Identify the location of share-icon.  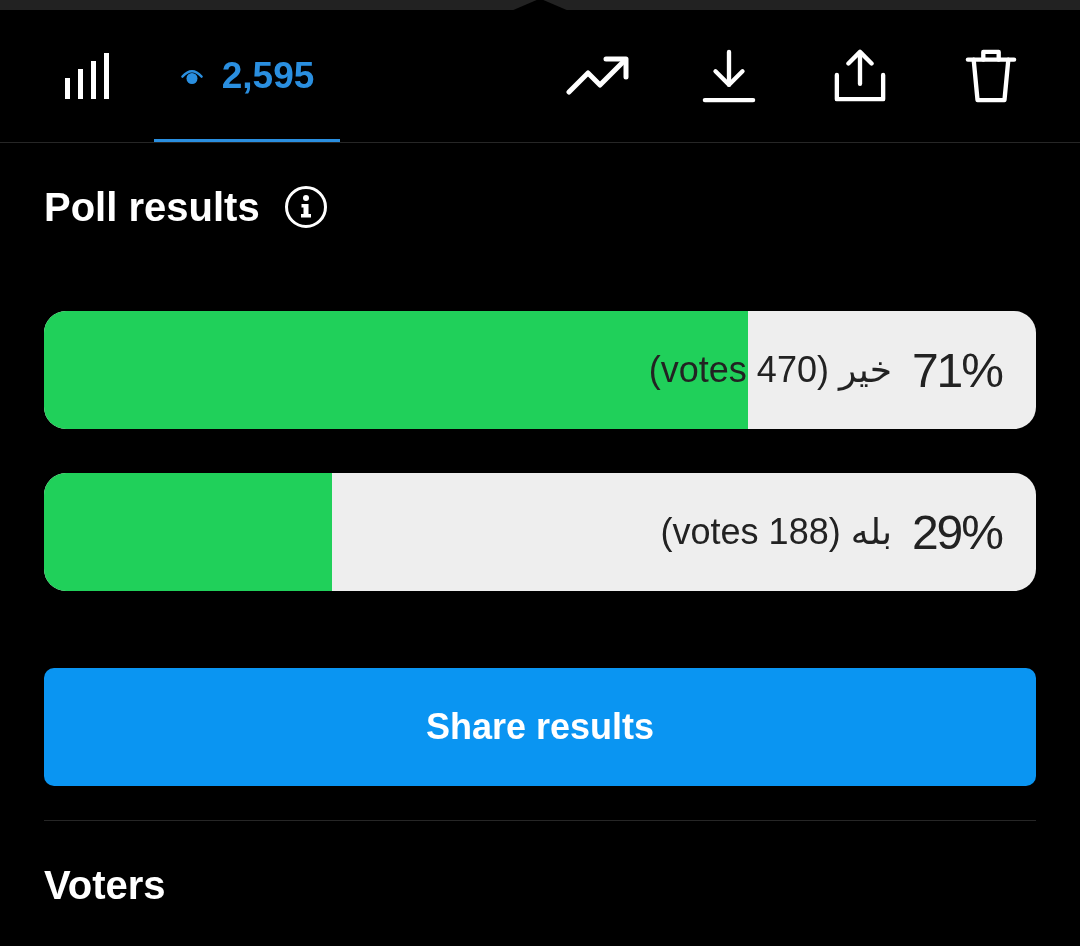
(859, 76).